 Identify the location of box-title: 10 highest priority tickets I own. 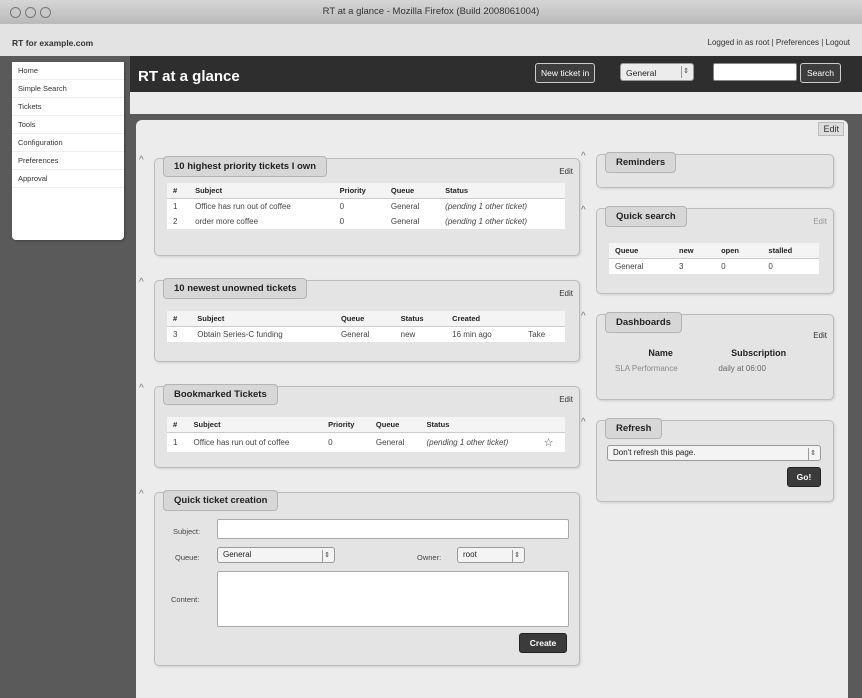
(245, 166).